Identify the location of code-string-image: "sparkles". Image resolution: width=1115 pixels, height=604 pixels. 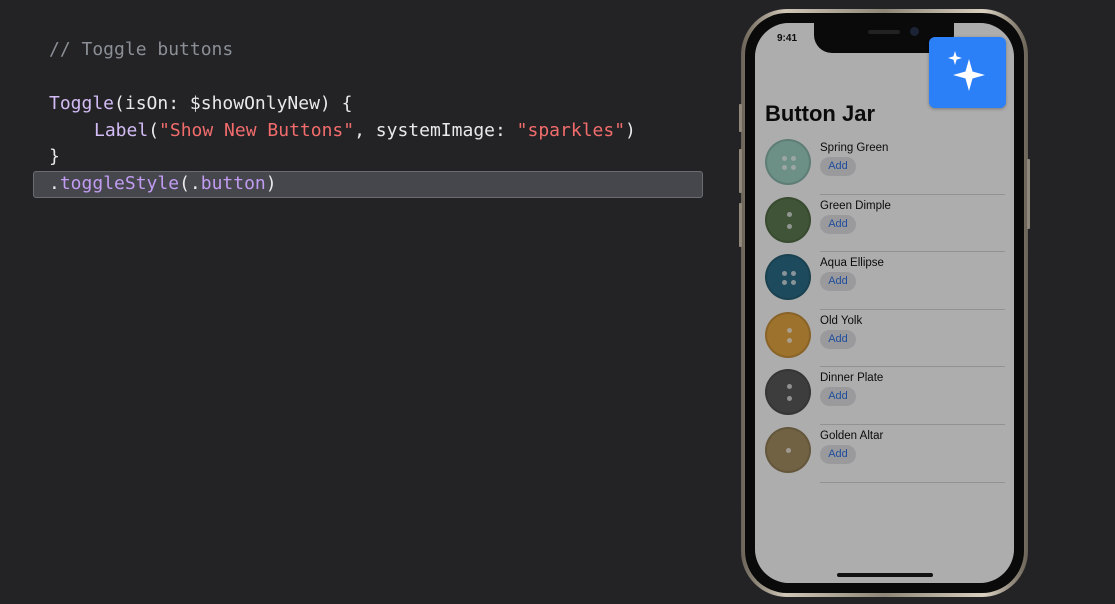
(571, 130).